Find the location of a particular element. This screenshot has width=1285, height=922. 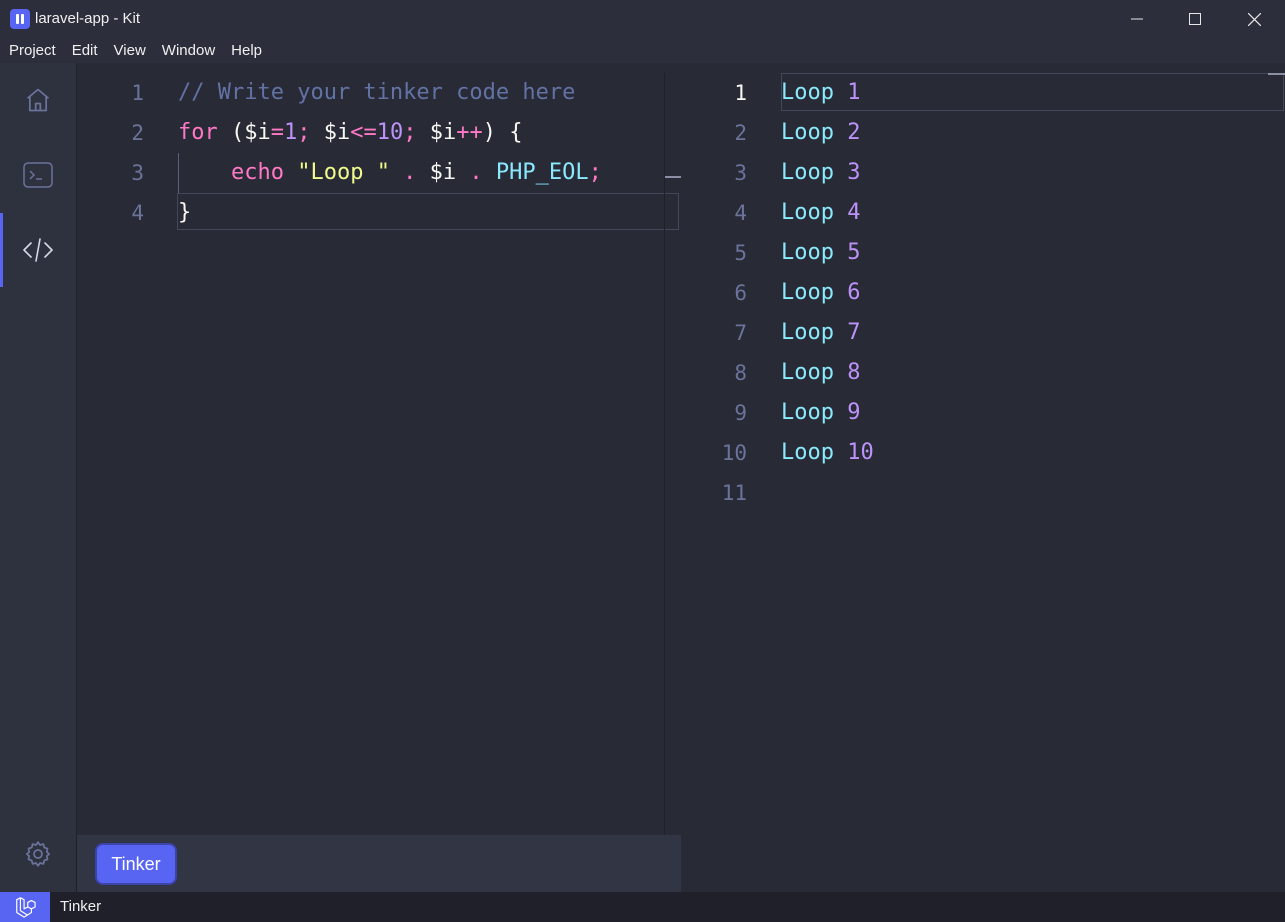

output-line-number: 11 is located at coordinates (734, 493).